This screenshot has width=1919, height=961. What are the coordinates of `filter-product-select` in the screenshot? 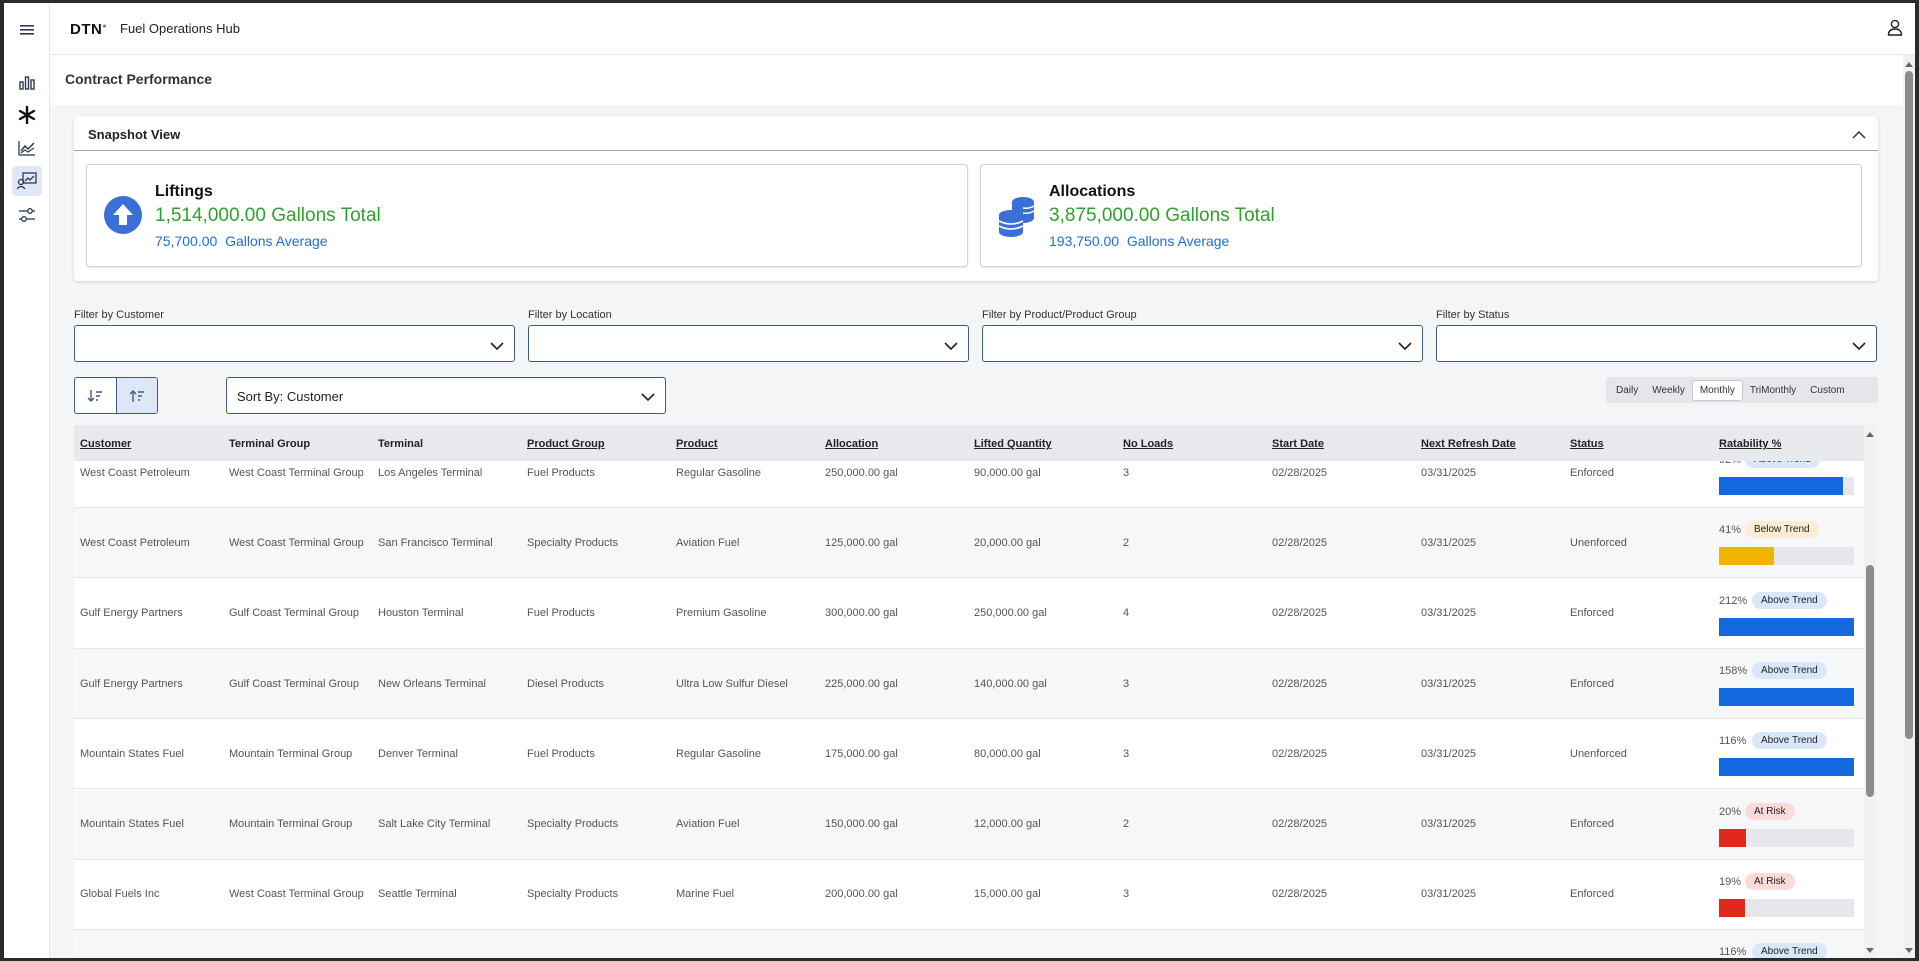 It's located at (1202, 343).